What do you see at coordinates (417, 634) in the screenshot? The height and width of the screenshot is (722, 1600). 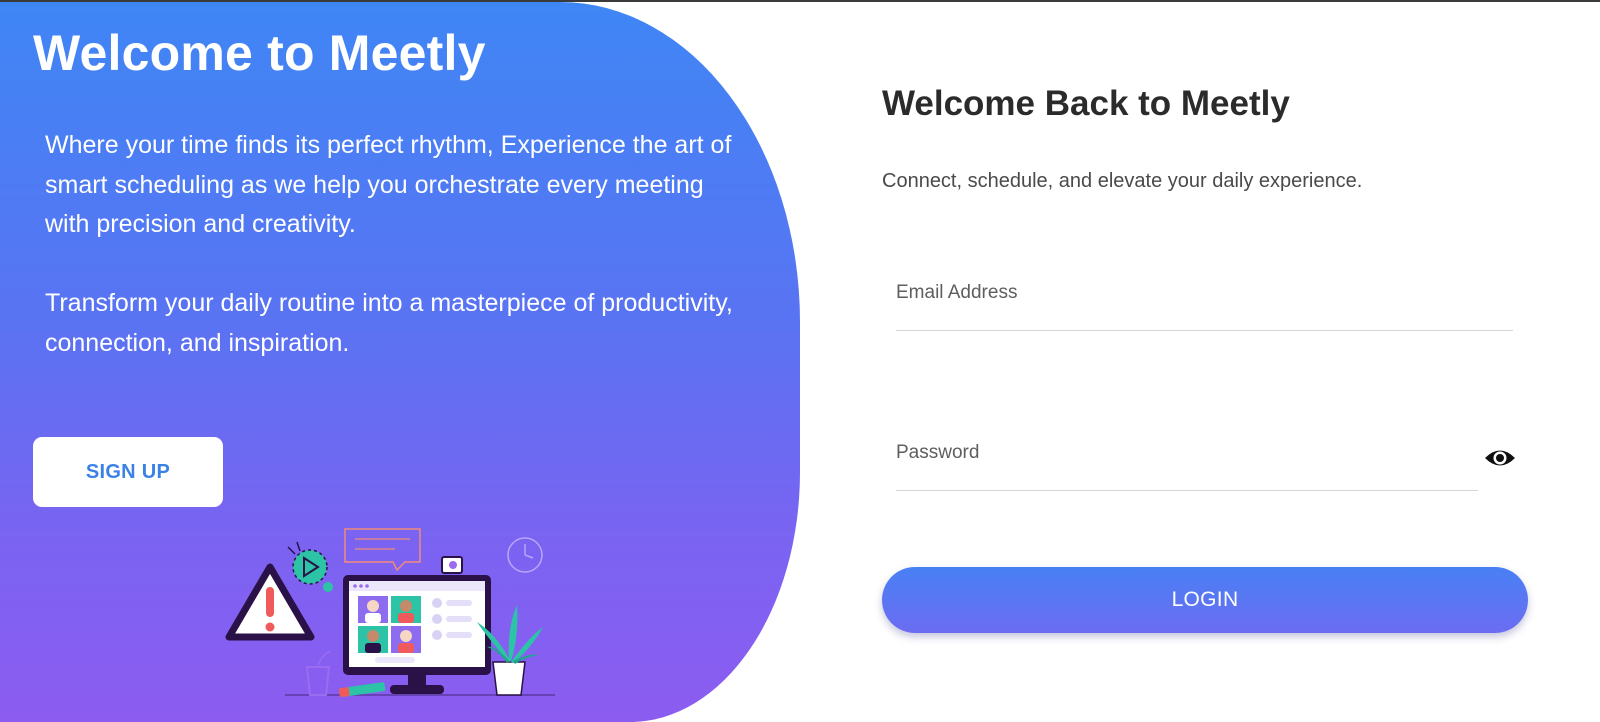 I see `monitor-icon` at bounding box center [417, 634].